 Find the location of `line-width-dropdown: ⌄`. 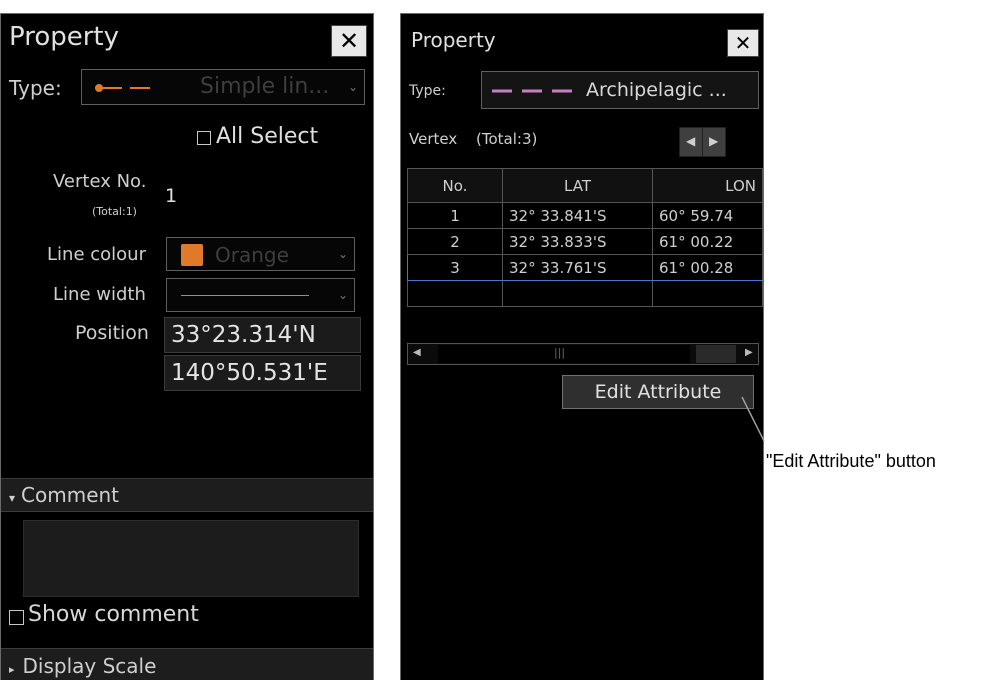

line-width-dropdown: ⌄ is located at coordinates (260, 295).